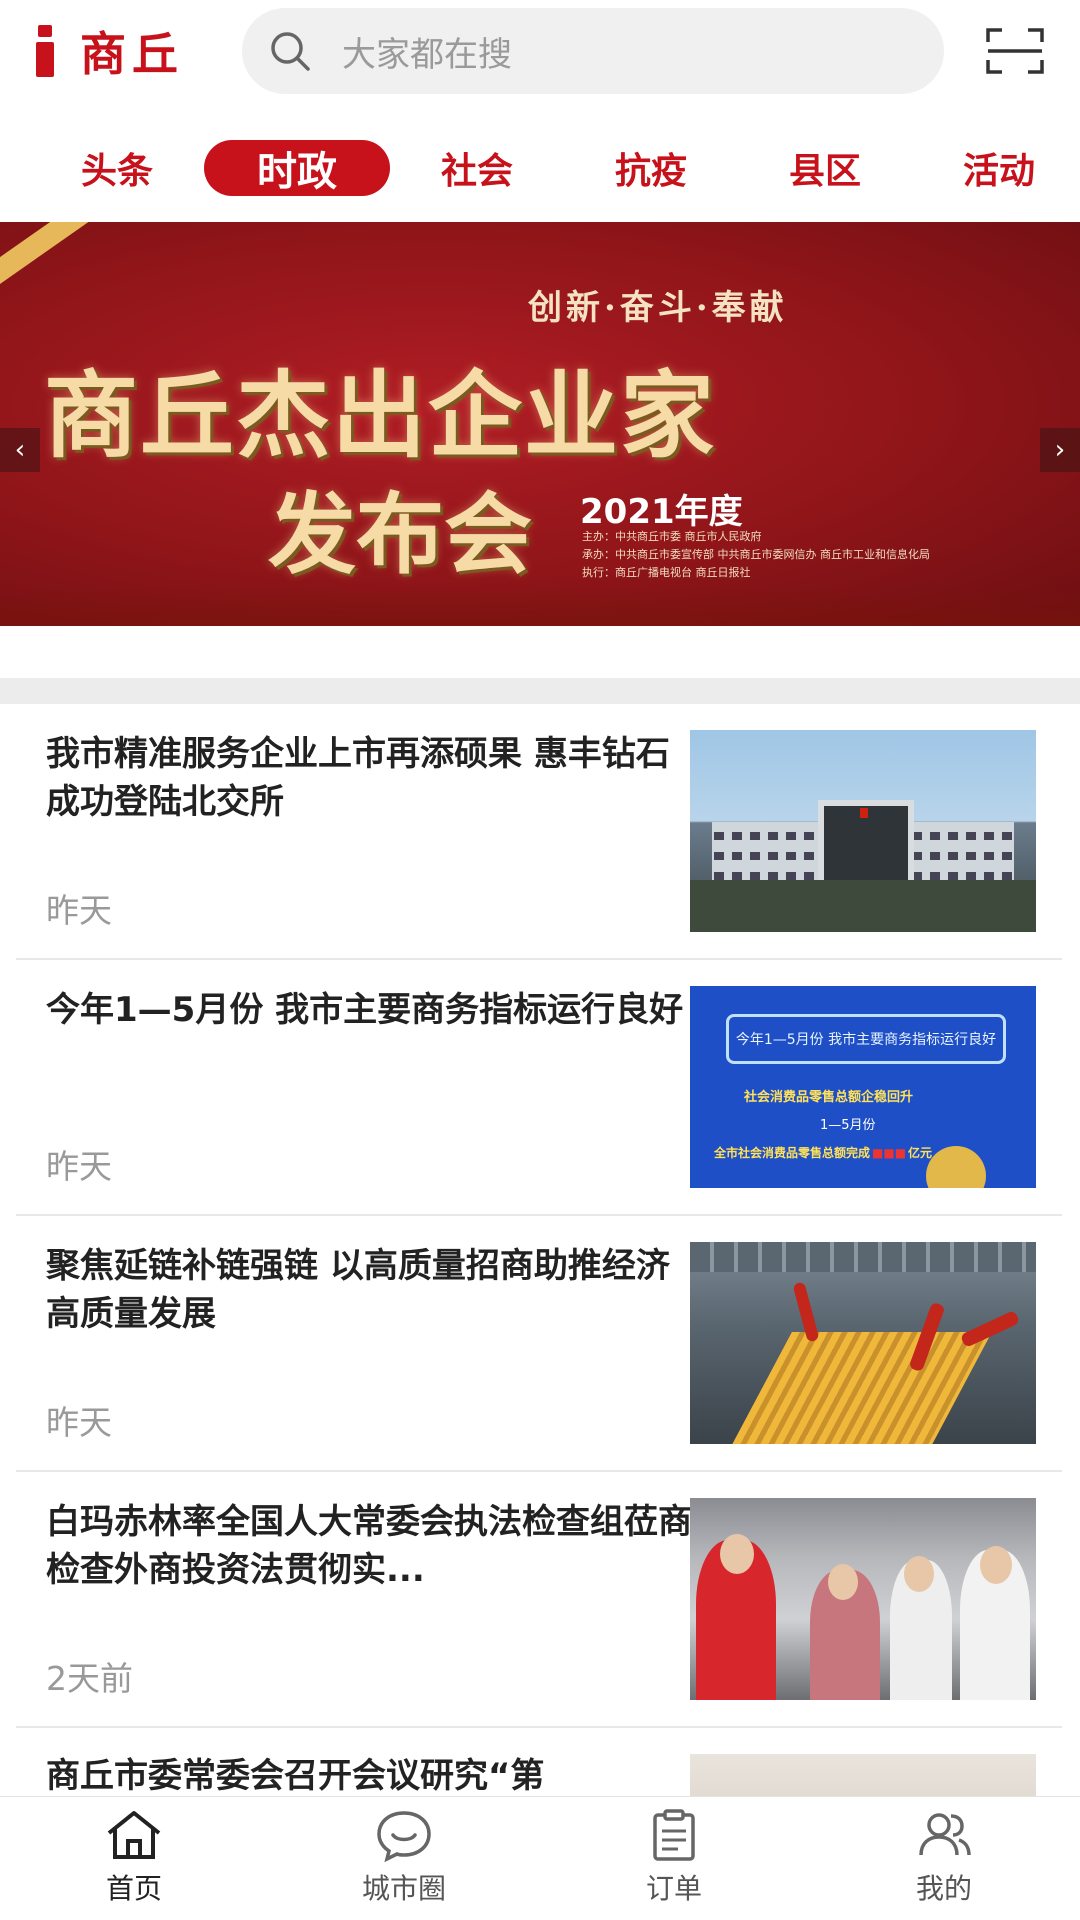 This screenshot has width=1080, height=1920. Describe the element at coordinates (89, 1678) in the screenshot. I see `news-time: 2天前` at that location.